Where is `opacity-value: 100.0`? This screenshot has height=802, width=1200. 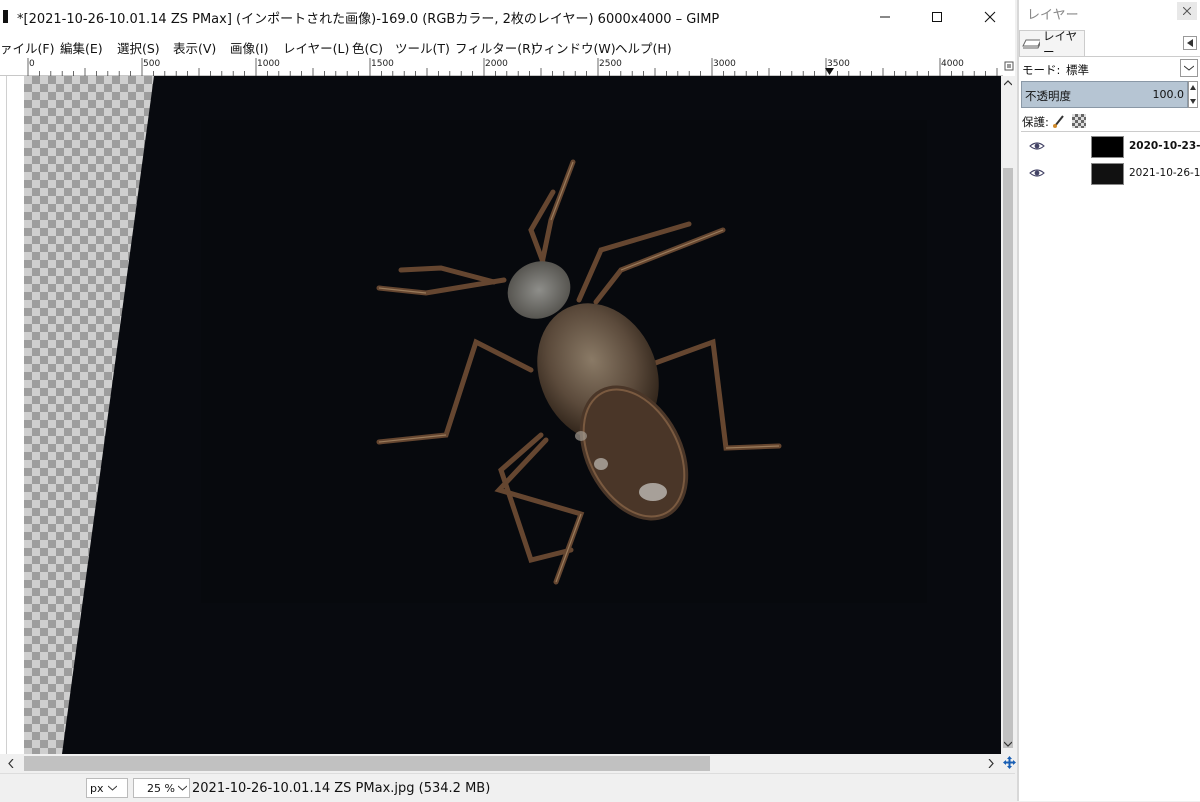 opacity-value: 100.0 is located at coordinates (1169, 94).